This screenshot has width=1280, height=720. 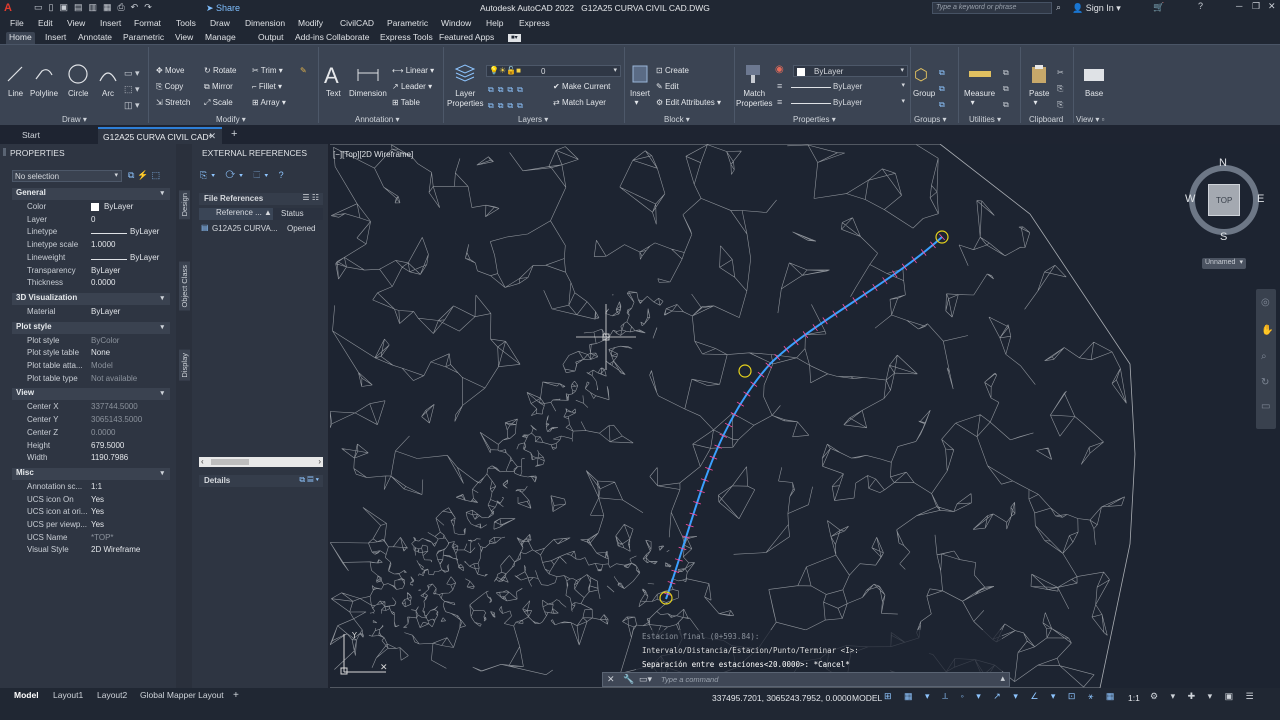 I want to click on color-wheel-icon: ◉, so click(x=779, y=69).